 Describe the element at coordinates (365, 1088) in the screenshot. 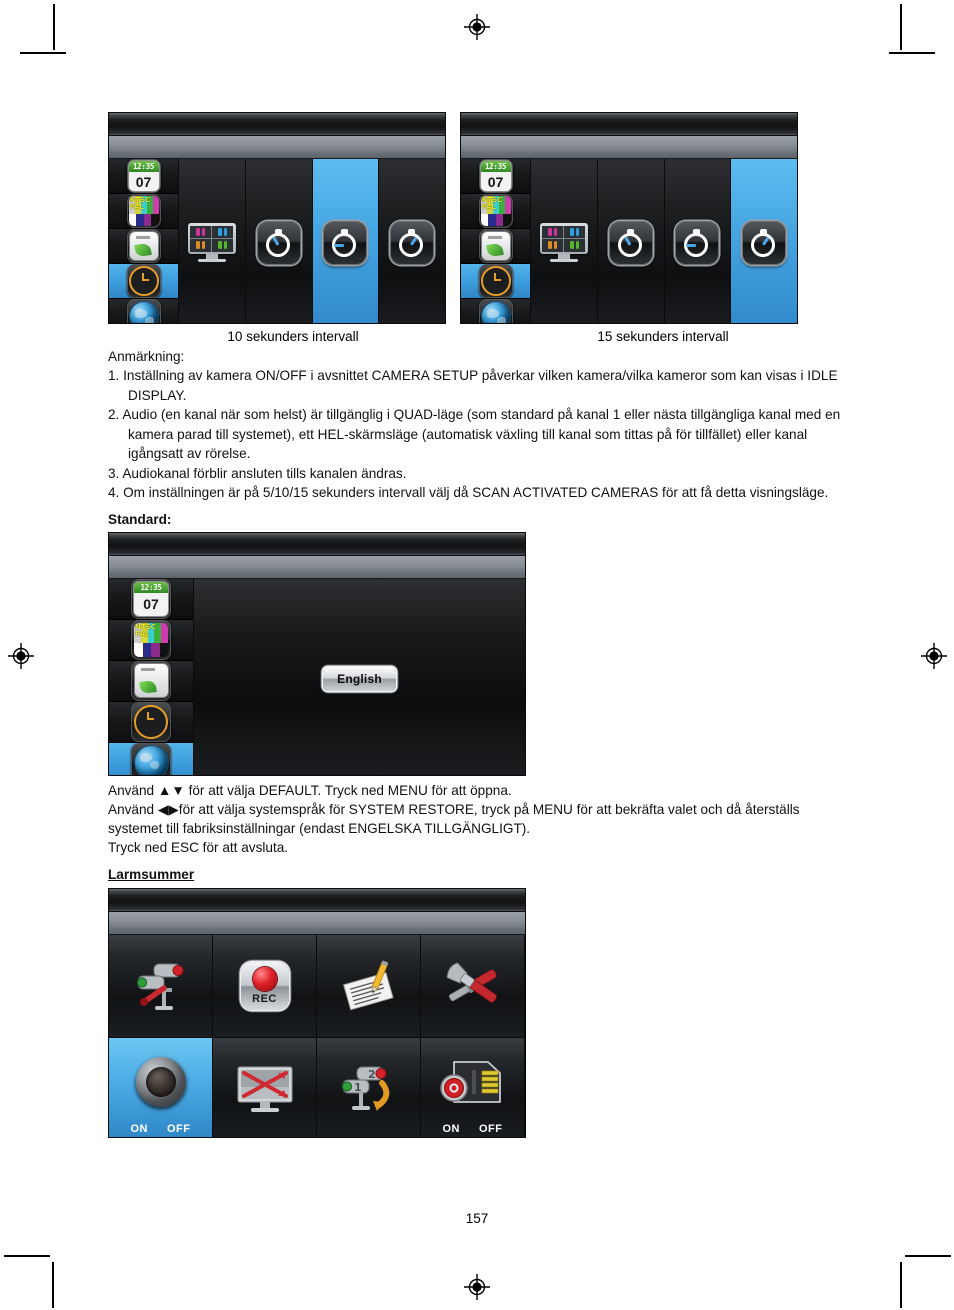

I see `camera-scan-icon: 2 1` at that location.